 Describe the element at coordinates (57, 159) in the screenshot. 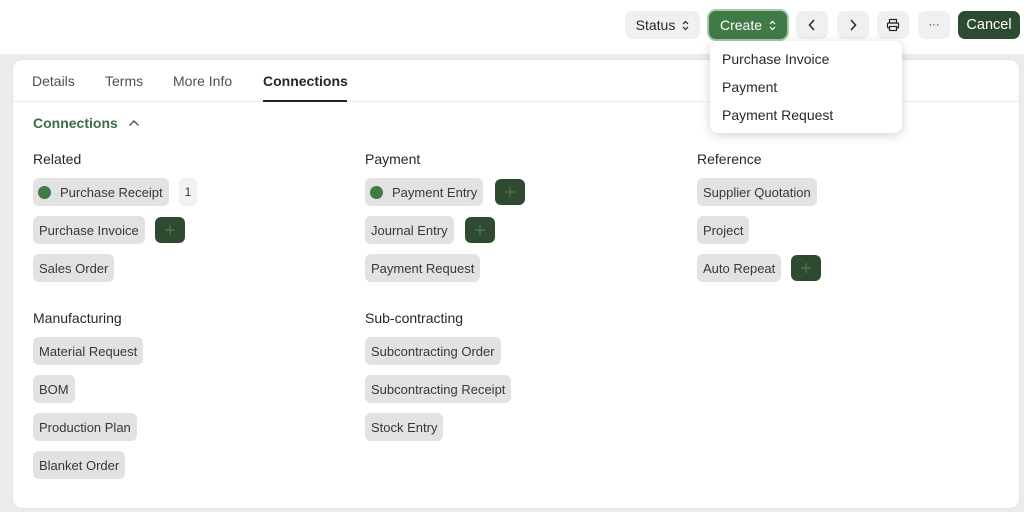

I see `group-title-related: Related` at that location.